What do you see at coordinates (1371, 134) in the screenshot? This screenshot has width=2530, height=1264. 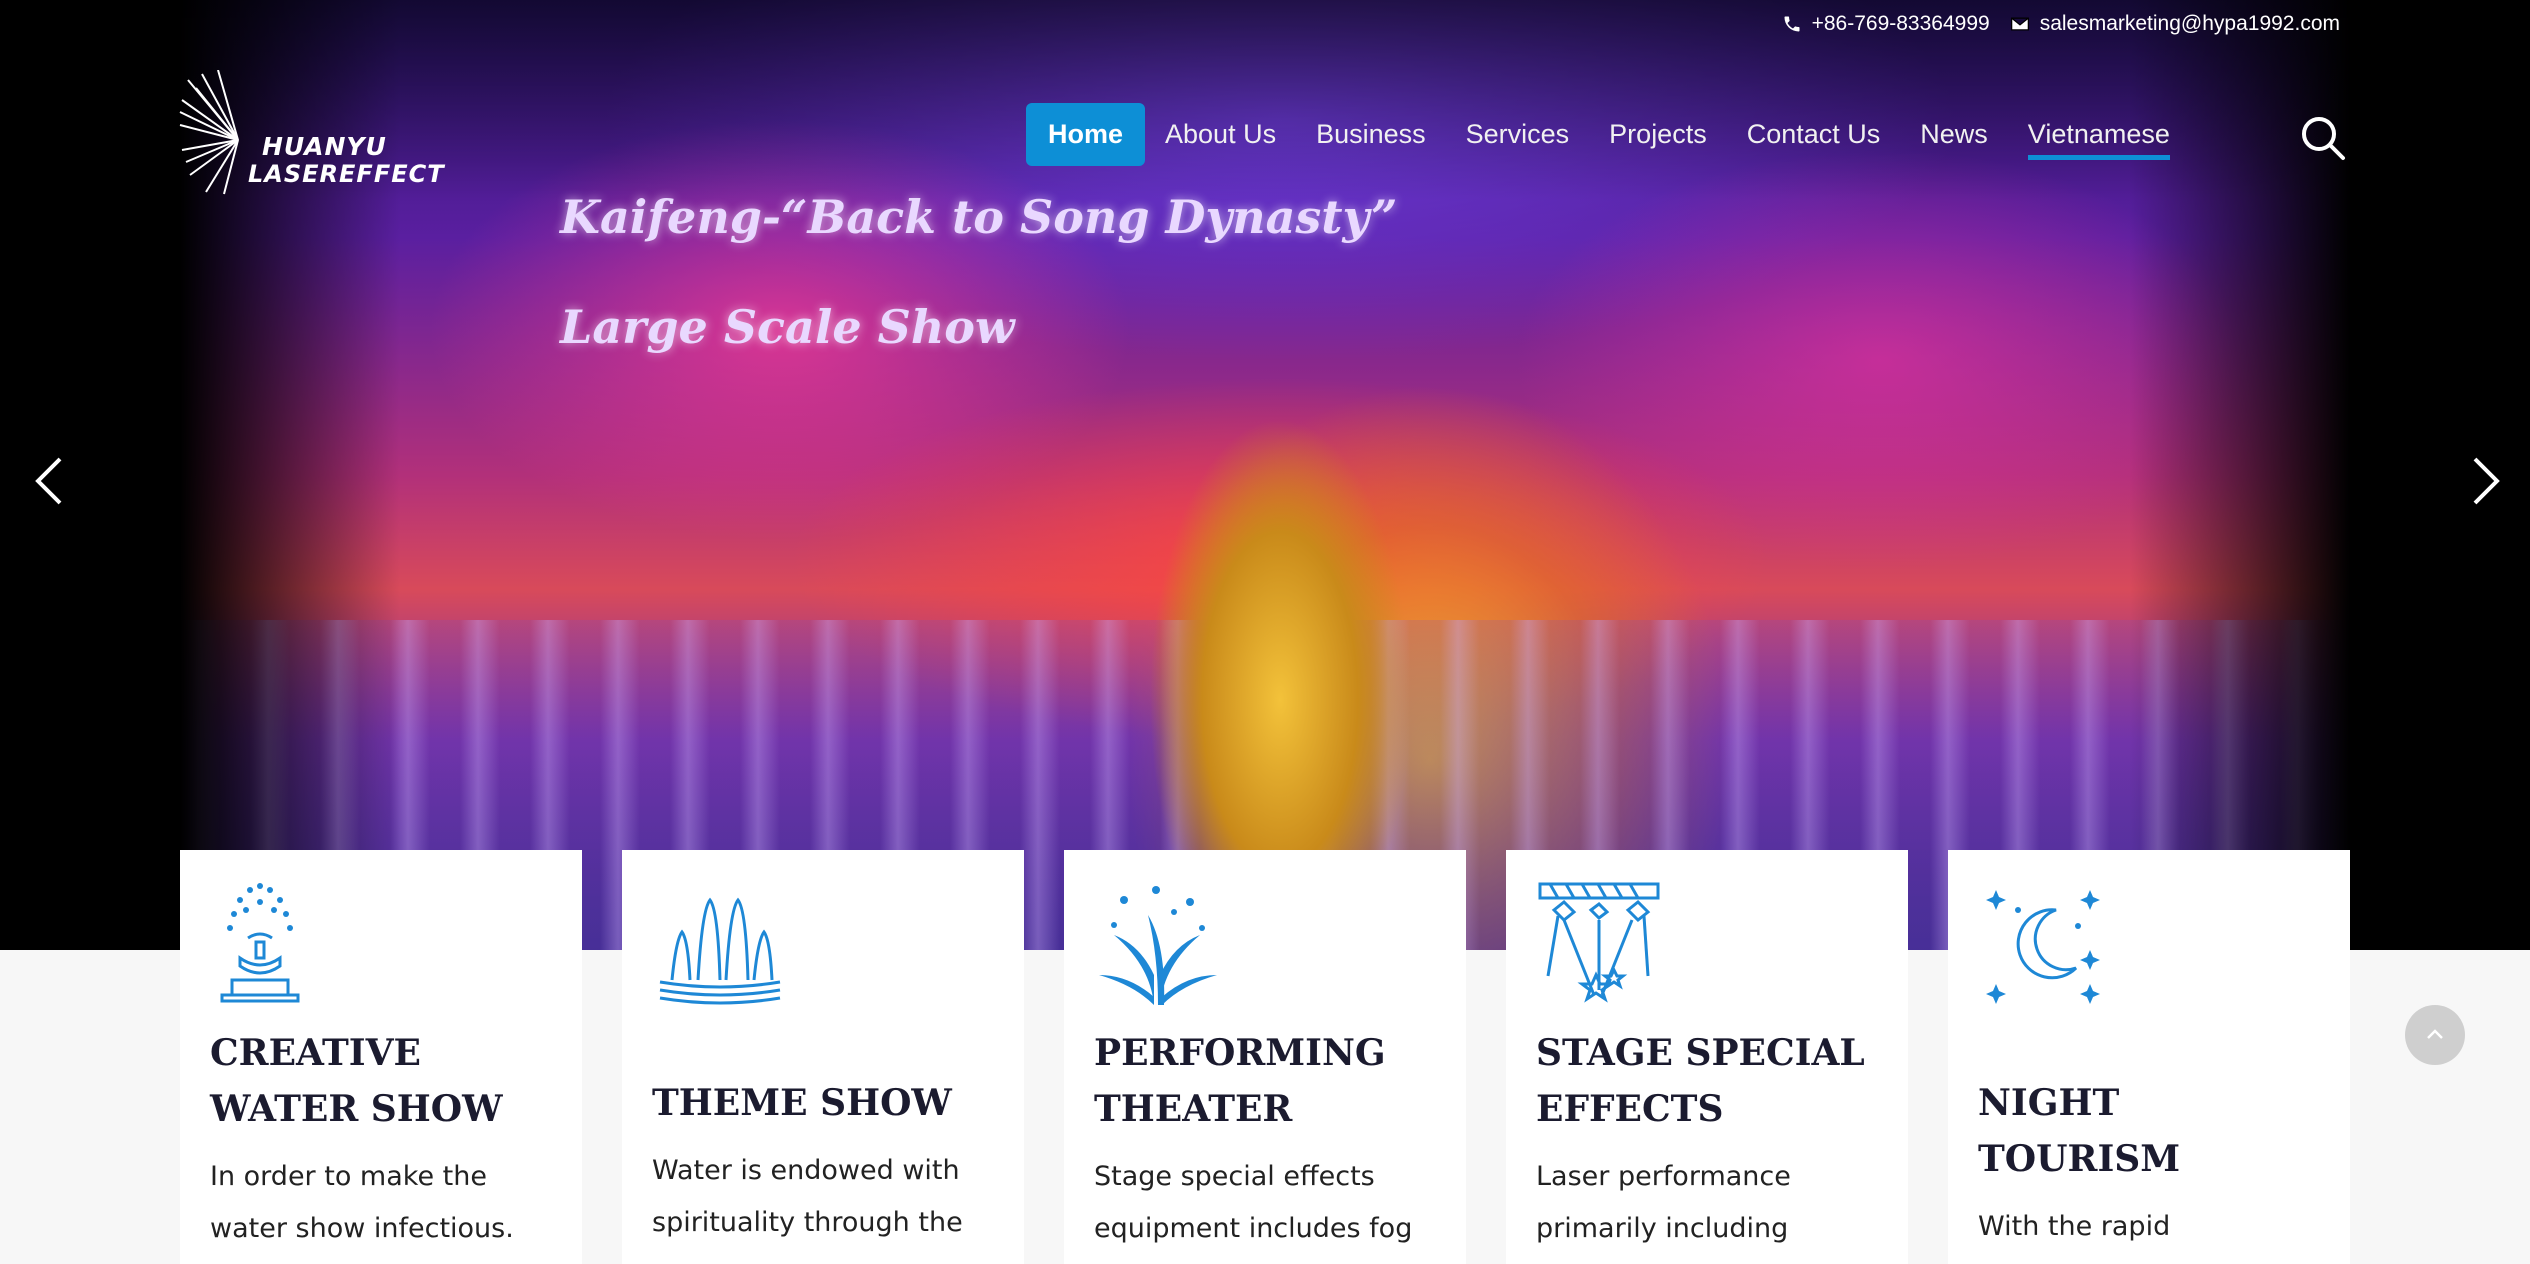 I see `nav-business: Business` at bounding box center [1371, 134].